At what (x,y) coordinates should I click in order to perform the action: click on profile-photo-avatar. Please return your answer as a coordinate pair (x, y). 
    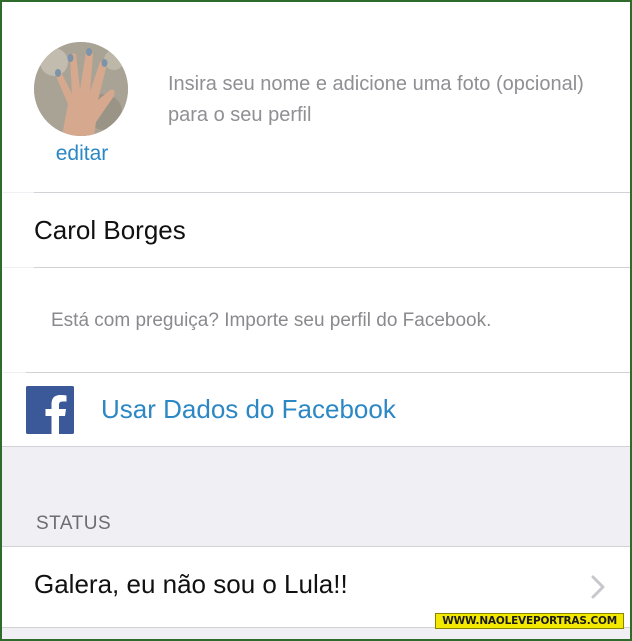
    Looking at the image, I should click on (81, 89).